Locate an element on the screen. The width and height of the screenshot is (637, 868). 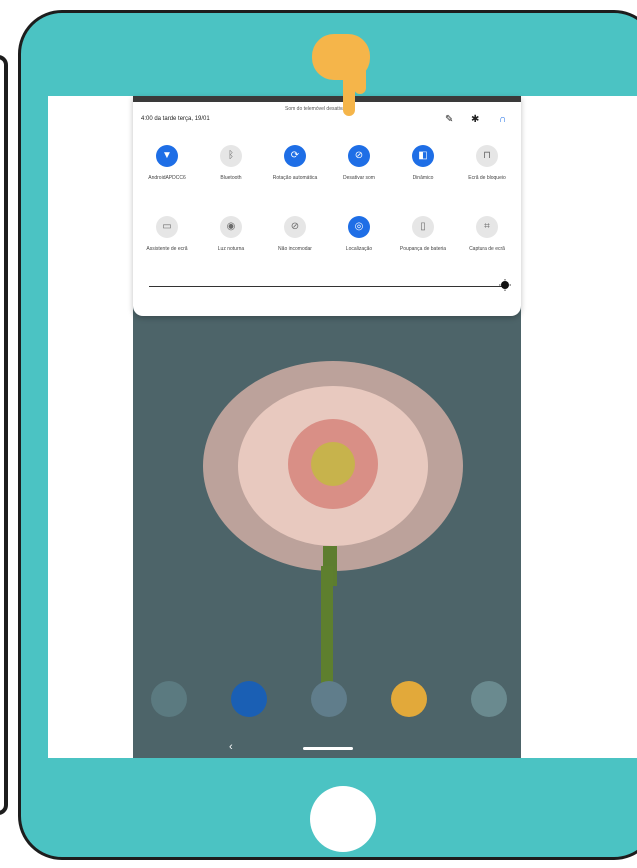
adjacent-tablet-edge is located at coordinates (4, 435).